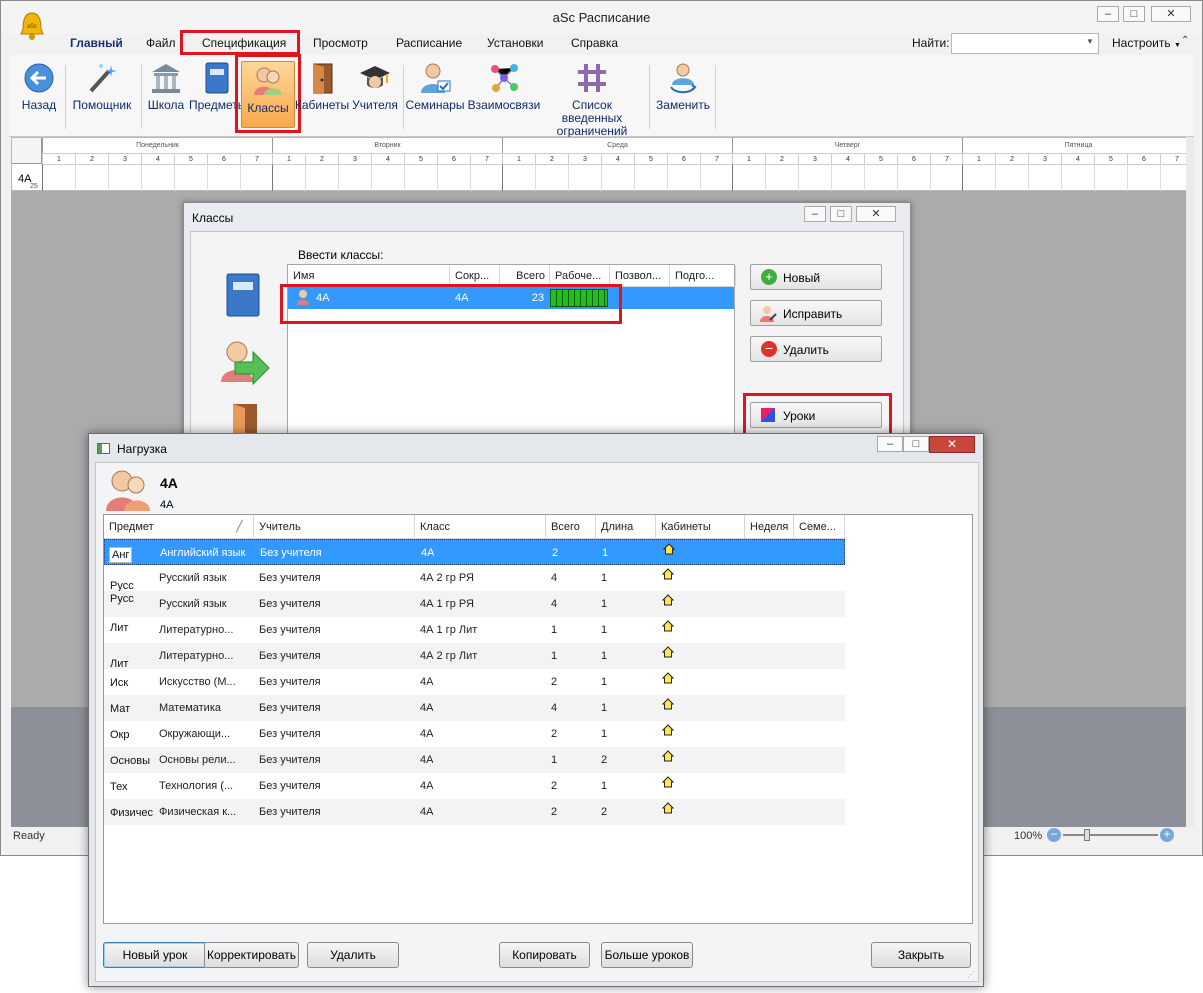 Image resolution: width=1203 pixels, height=993 pixels. Describe the element at coordinates (474, 734) in the screenshot. I see `table-row: Окр Окружающи... Без учителя 4А 2 1` at that location.